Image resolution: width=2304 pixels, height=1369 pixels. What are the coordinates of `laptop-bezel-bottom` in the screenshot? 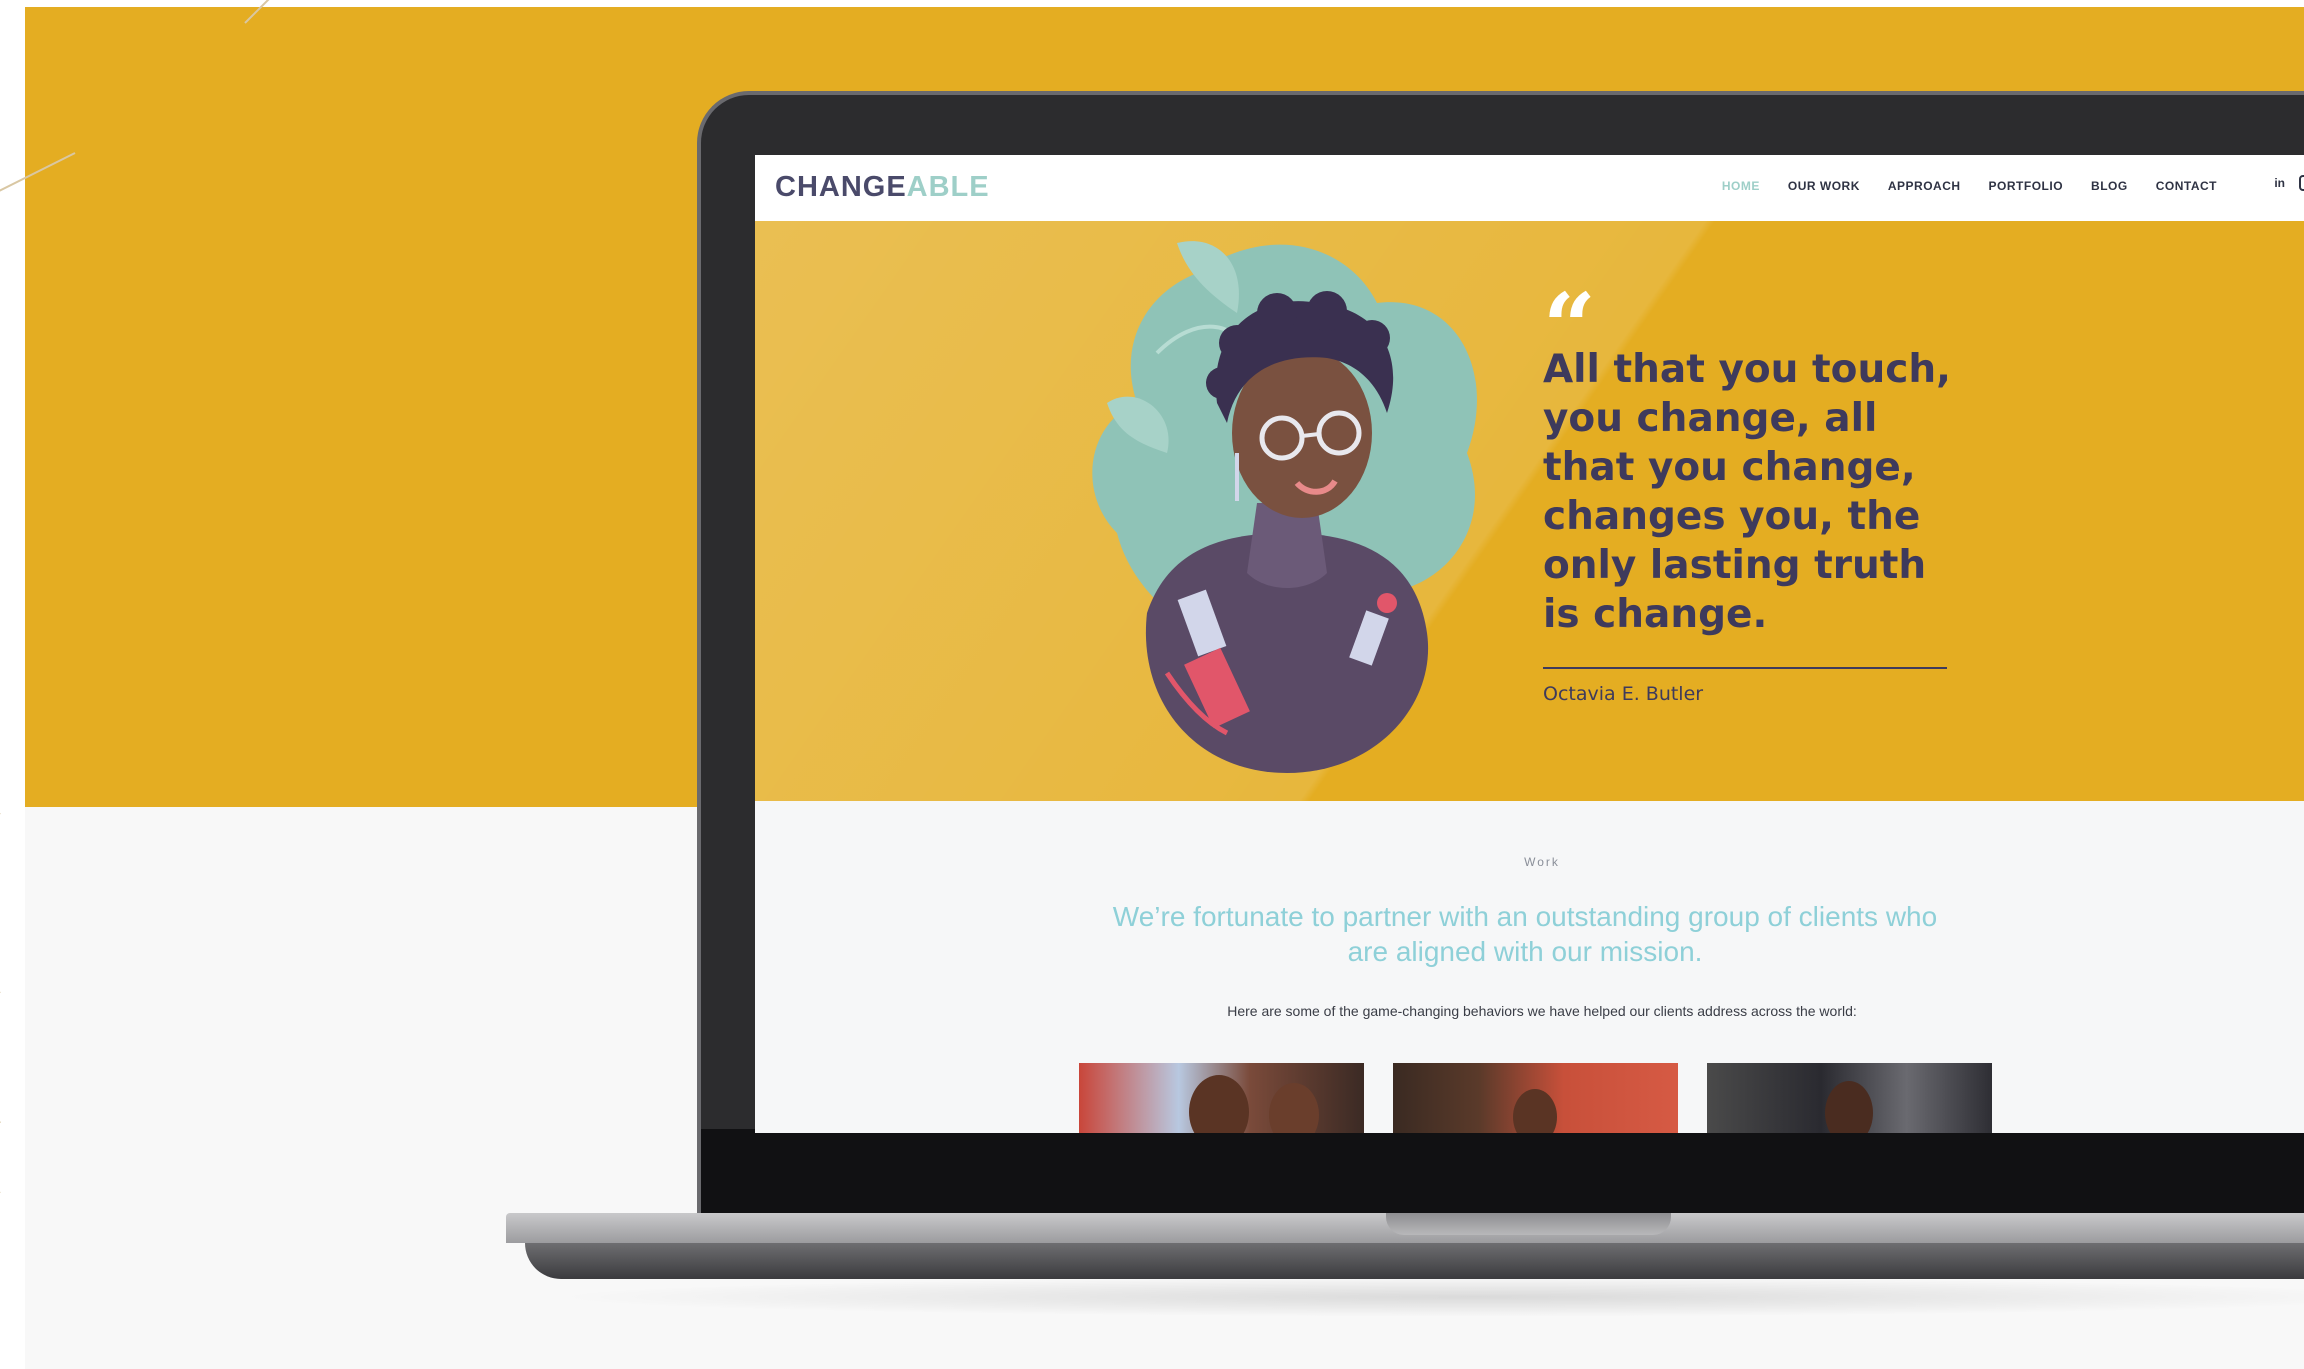 It's located at (1502, 1172).